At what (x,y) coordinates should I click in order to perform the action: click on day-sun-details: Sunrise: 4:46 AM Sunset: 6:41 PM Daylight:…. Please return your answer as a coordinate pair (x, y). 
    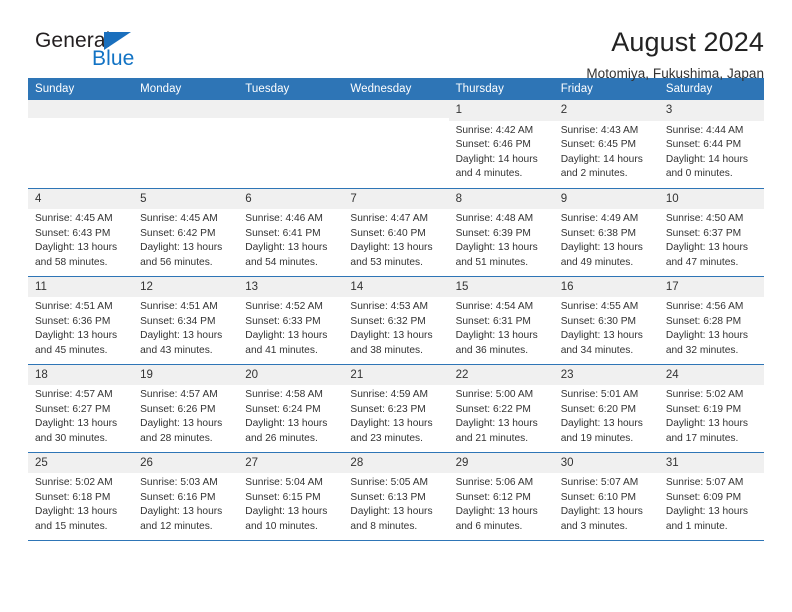
    Looking at the image, I should click on (290, 239).